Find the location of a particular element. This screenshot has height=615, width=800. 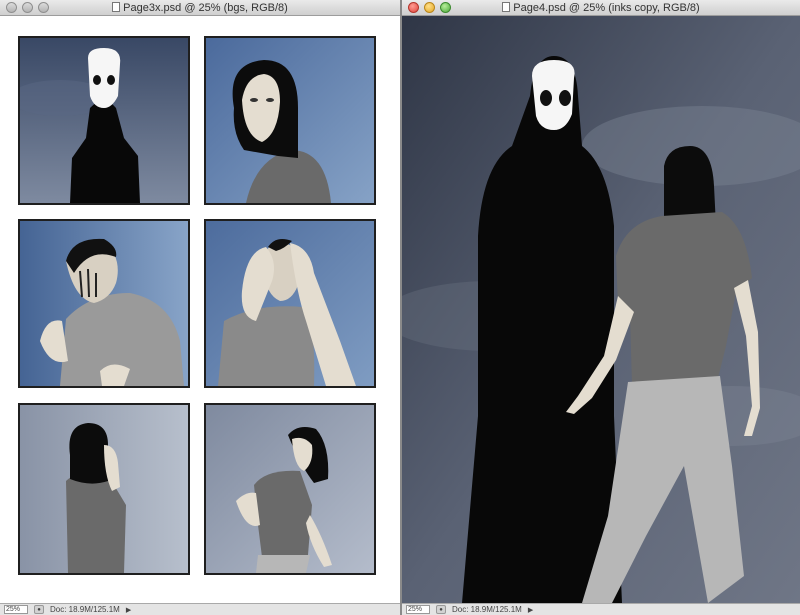

right-title-bar: Page4.psd @ 25% (inks copy, RGB/8) is located at coordinates (601, 8).